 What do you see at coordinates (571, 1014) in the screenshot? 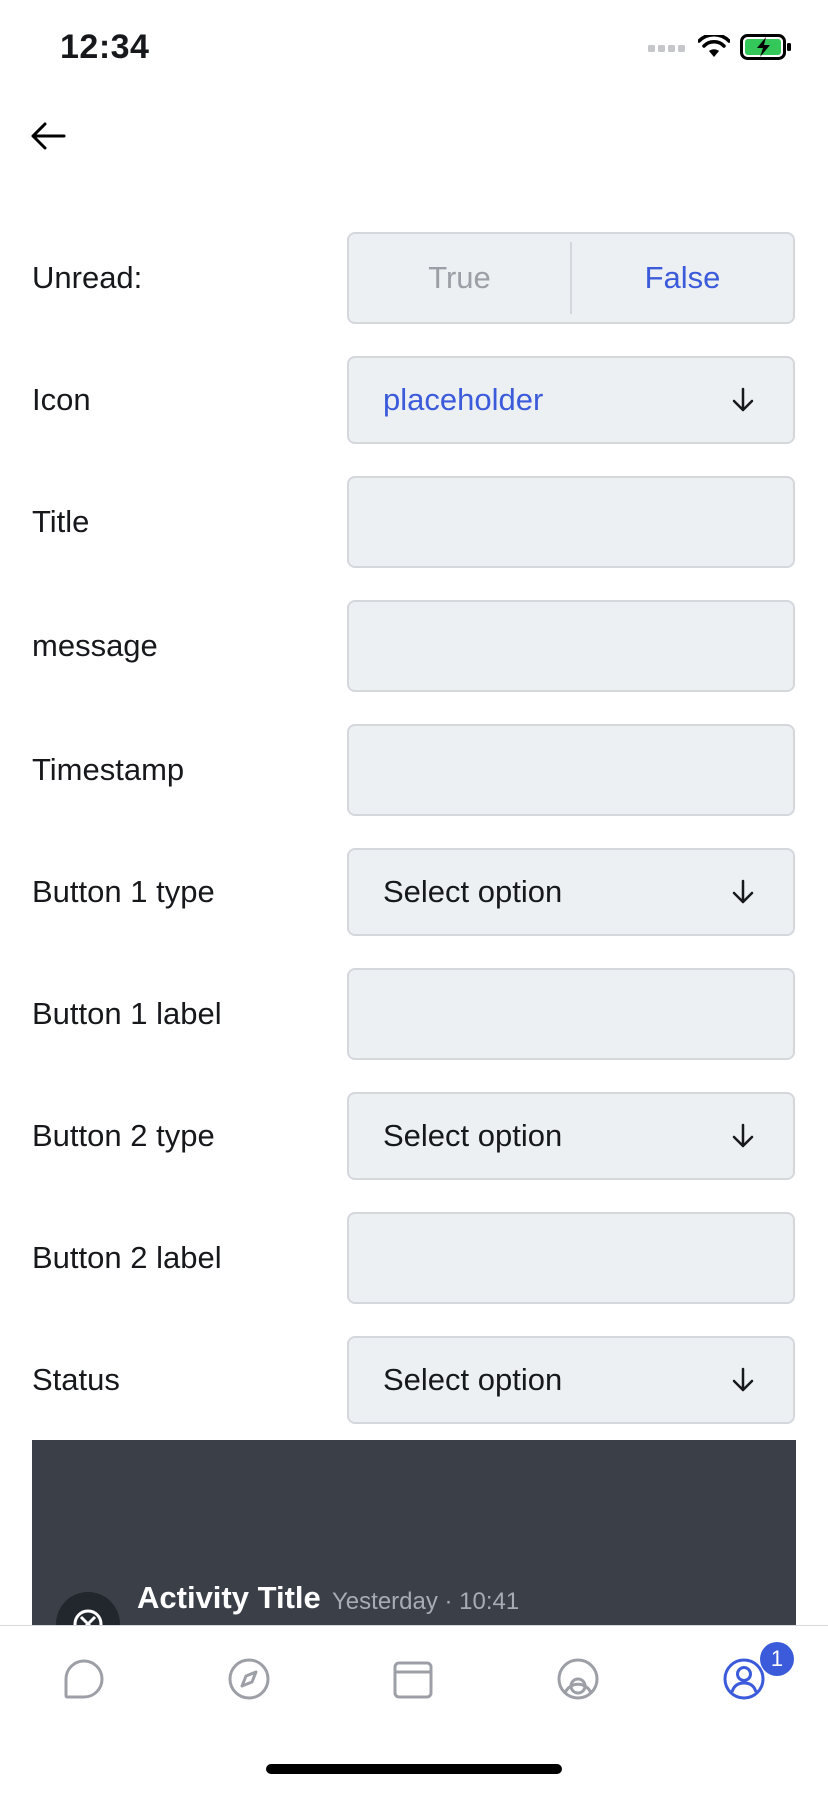
I see `button1-label-input` at bounding box center [571, 1014].